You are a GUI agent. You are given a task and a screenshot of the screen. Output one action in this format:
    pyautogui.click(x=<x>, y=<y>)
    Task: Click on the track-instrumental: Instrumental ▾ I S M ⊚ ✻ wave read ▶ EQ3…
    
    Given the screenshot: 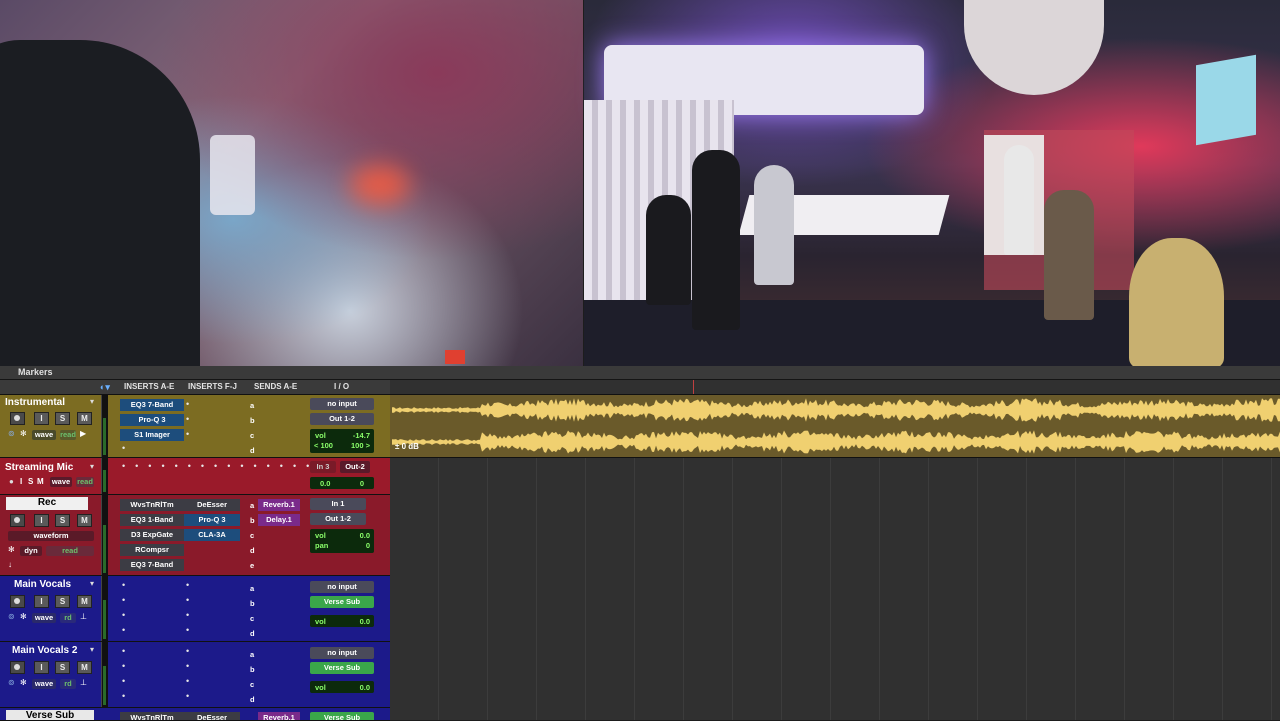 What is the action you would take?
    pyautogui.click(x=195, y=426)
    